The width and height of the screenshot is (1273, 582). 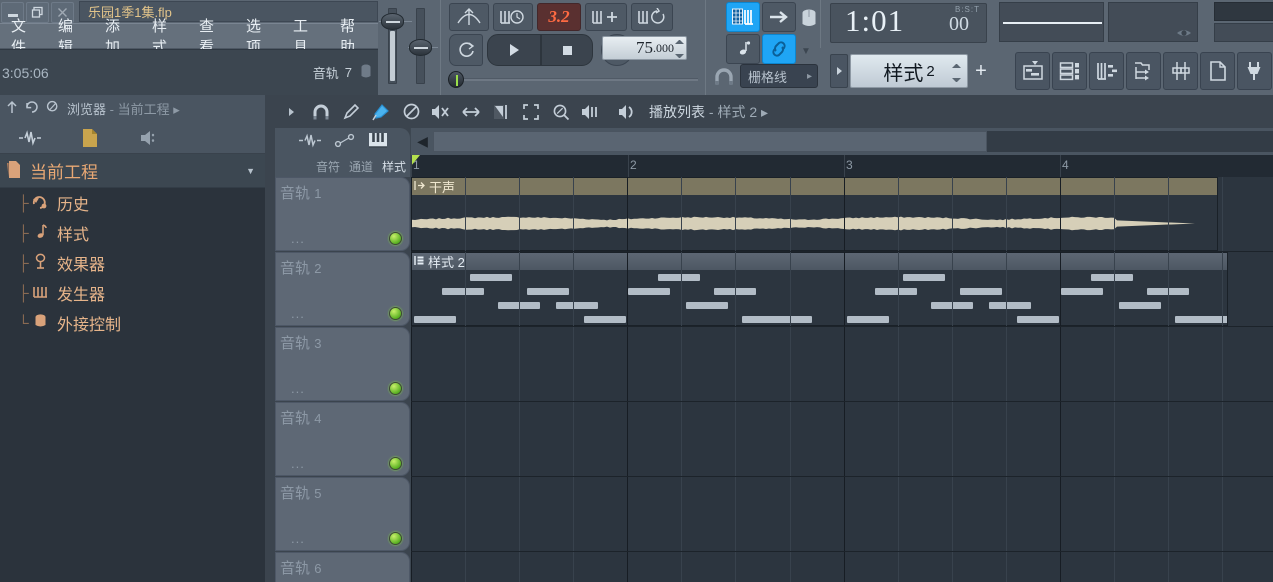 What do you see at coordinates (291, 112) in the screenshot?
I see `playlist-menu-caret` at bounding box center [291, 112].